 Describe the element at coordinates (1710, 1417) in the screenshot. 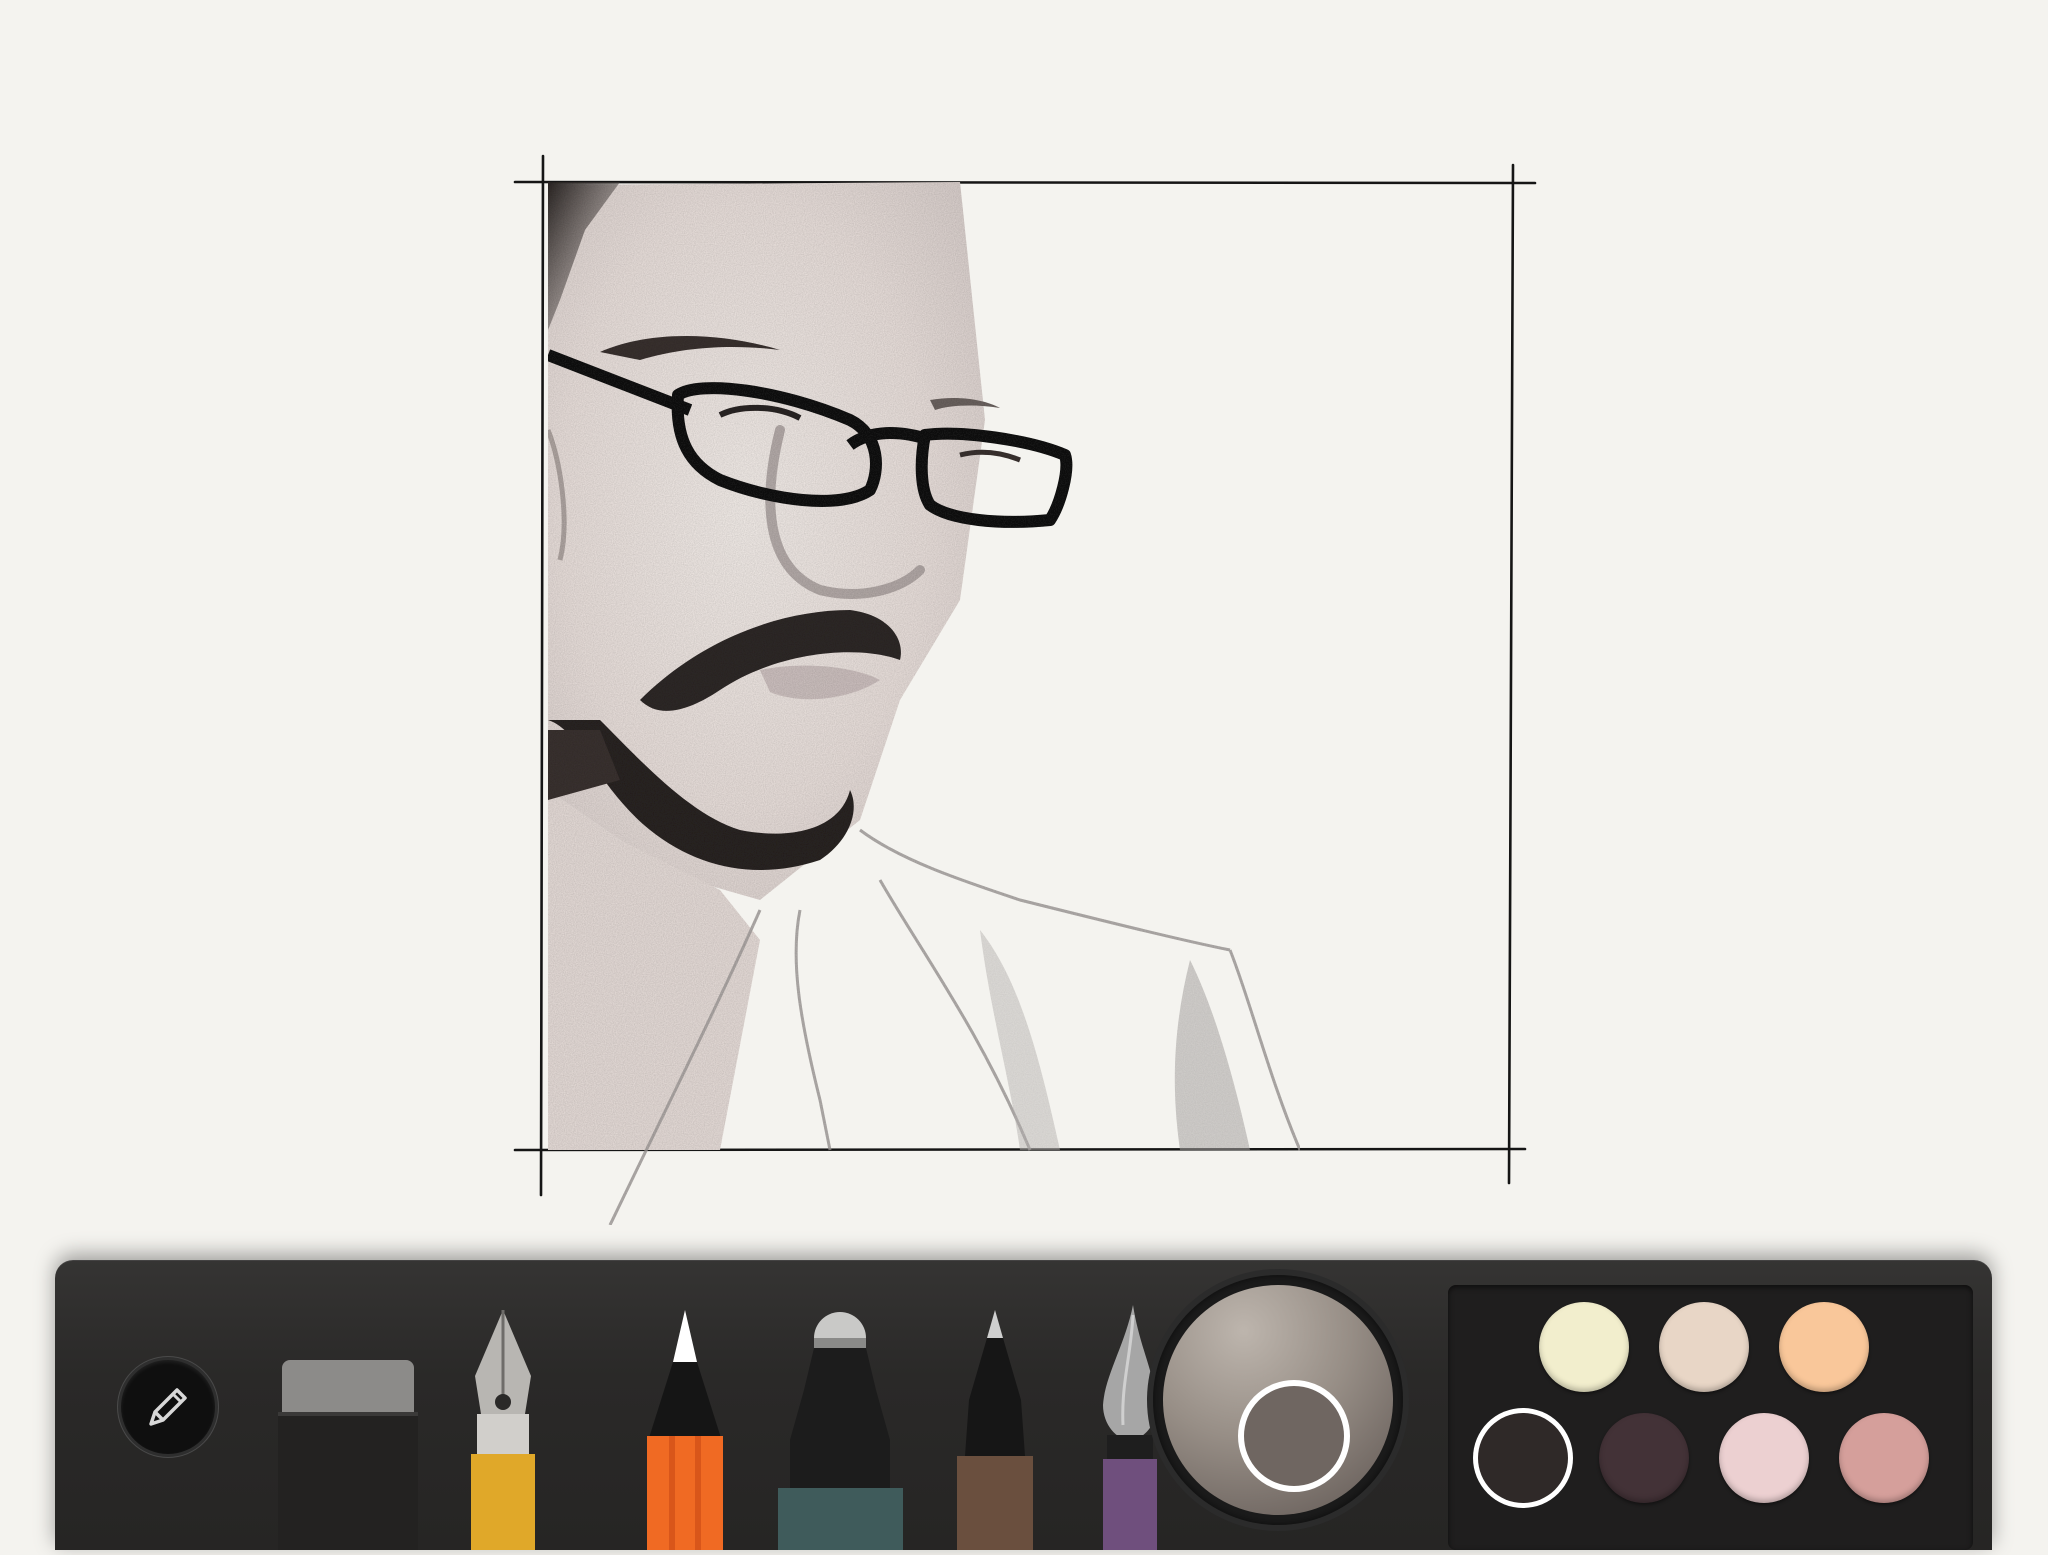

I see `color-palette` at that location.